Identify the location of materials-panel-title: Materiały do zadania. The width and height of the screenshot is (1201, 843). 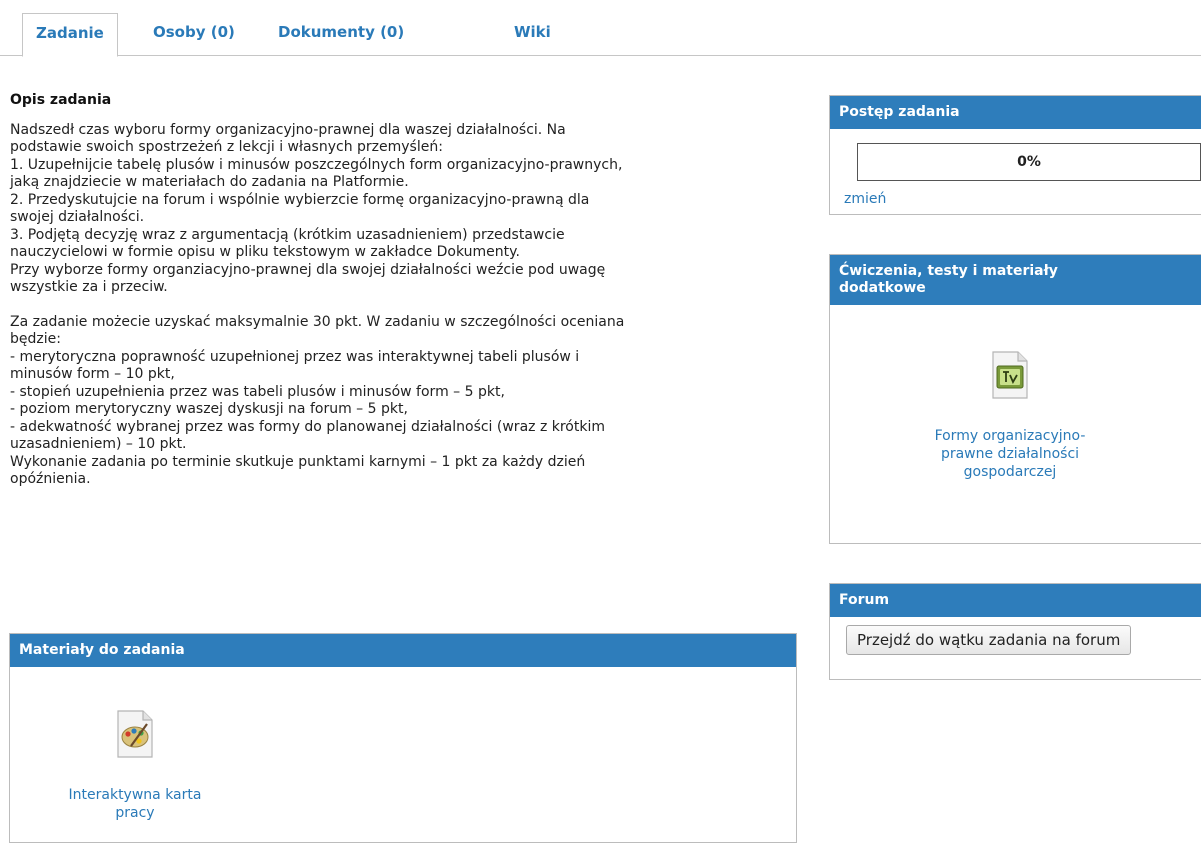
(403, 650).